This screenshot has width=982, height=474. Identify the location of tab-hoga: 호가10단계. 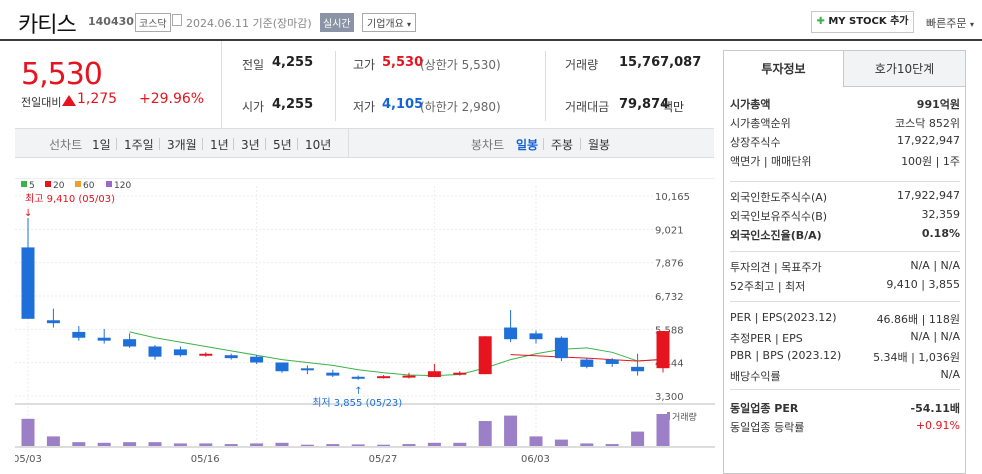
(904, 69).